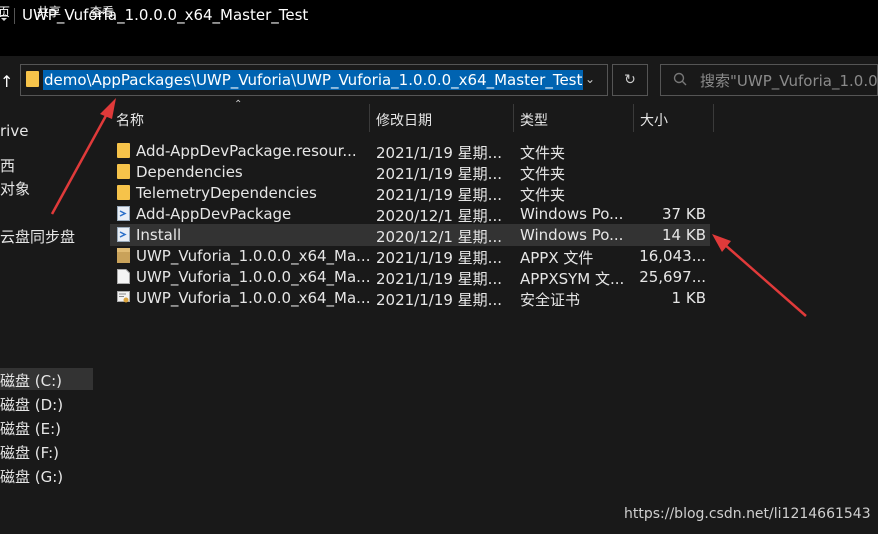 This screenshot has height=534, width=878. What do you see at coordinates (684, 235) in the screenshot?
I see `file-size: 14 KB` at bounding box center [684, 235].